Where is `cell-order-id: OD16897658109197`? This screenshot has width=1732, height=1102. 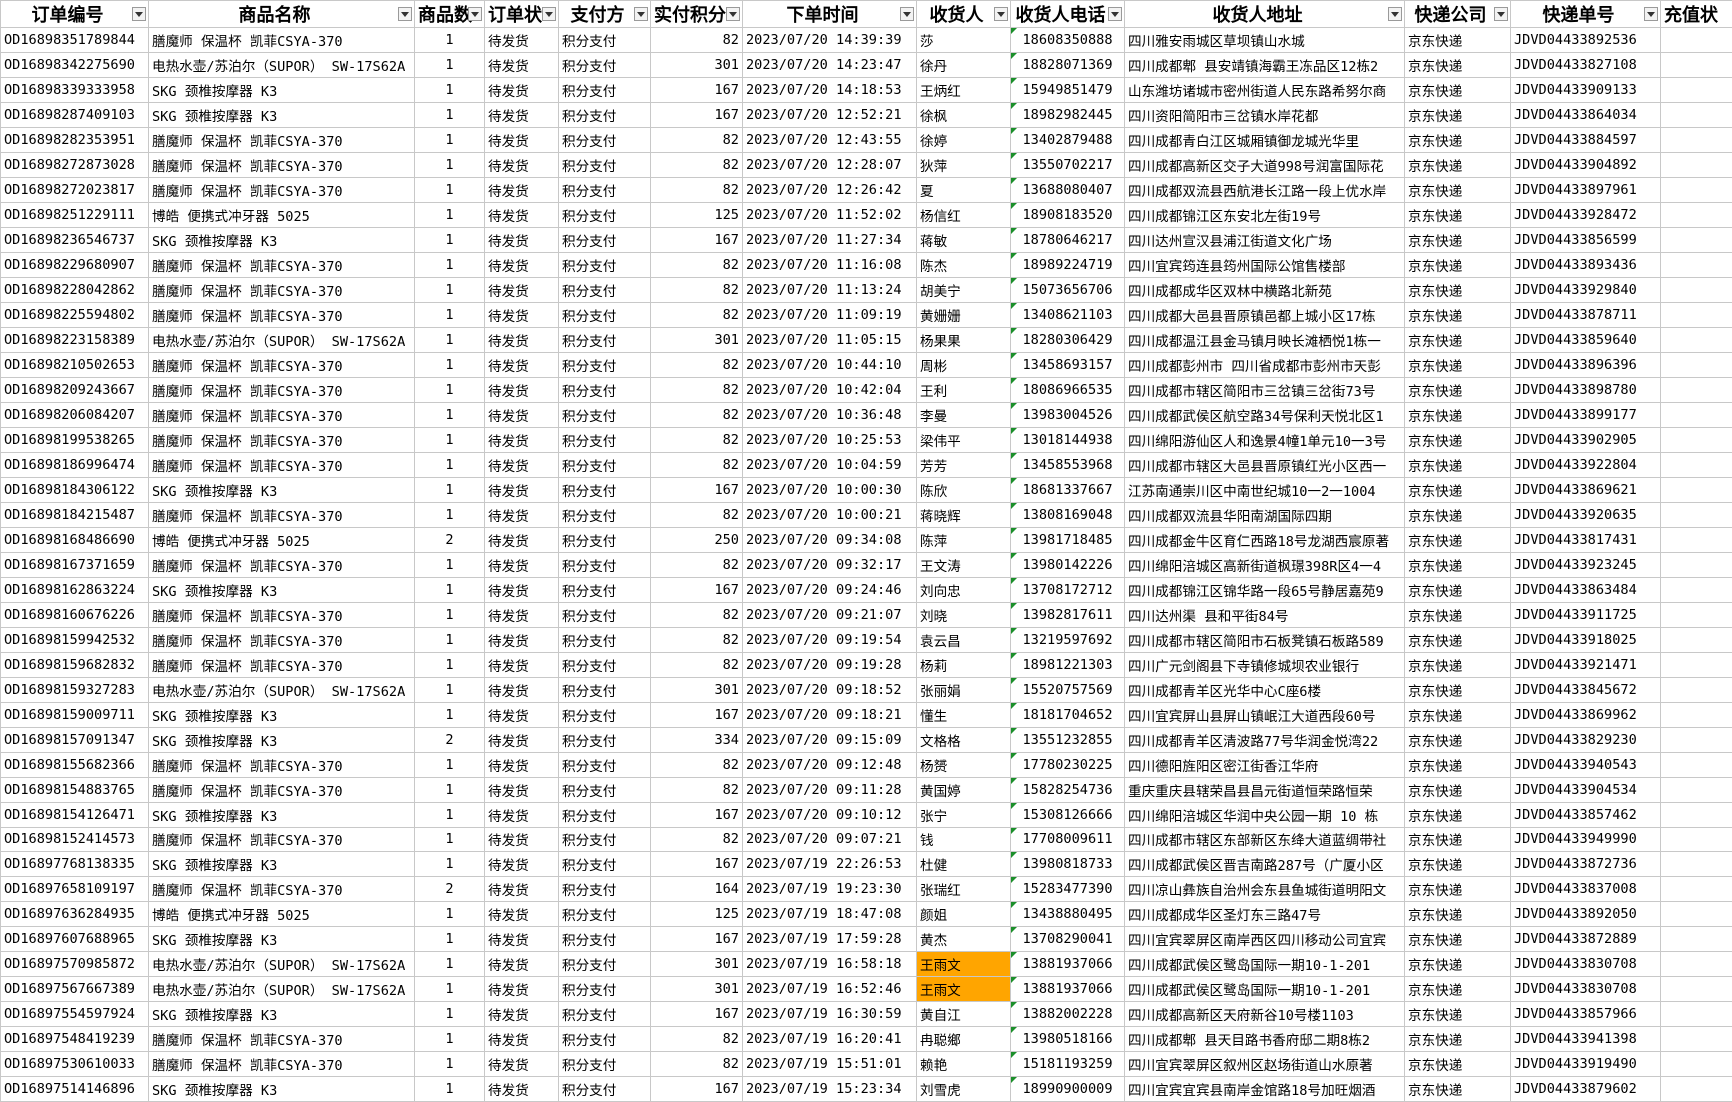
cell-order-id: OD16897658109197 is located at coordinates (75, 889).